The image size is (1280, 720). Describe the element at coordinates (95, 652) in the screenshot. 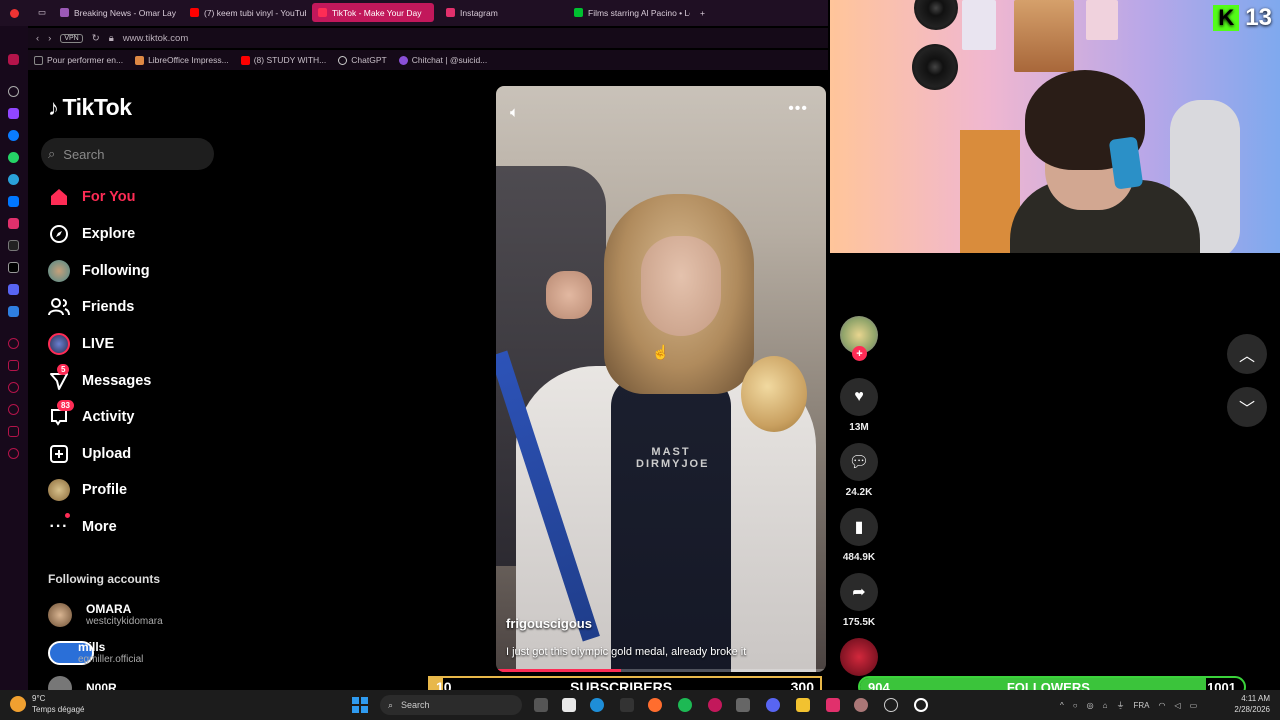

I see `account-item: mills egmiller.official` at that location.